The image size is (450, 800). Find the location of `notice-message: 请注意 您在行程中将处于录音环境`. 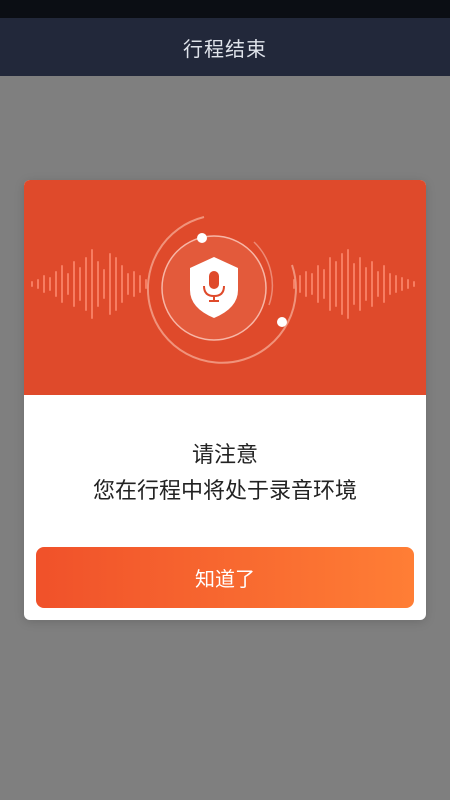

notice-message: 请注意 您在行程中将处于录音环境 is located at coordinates (225, 474).